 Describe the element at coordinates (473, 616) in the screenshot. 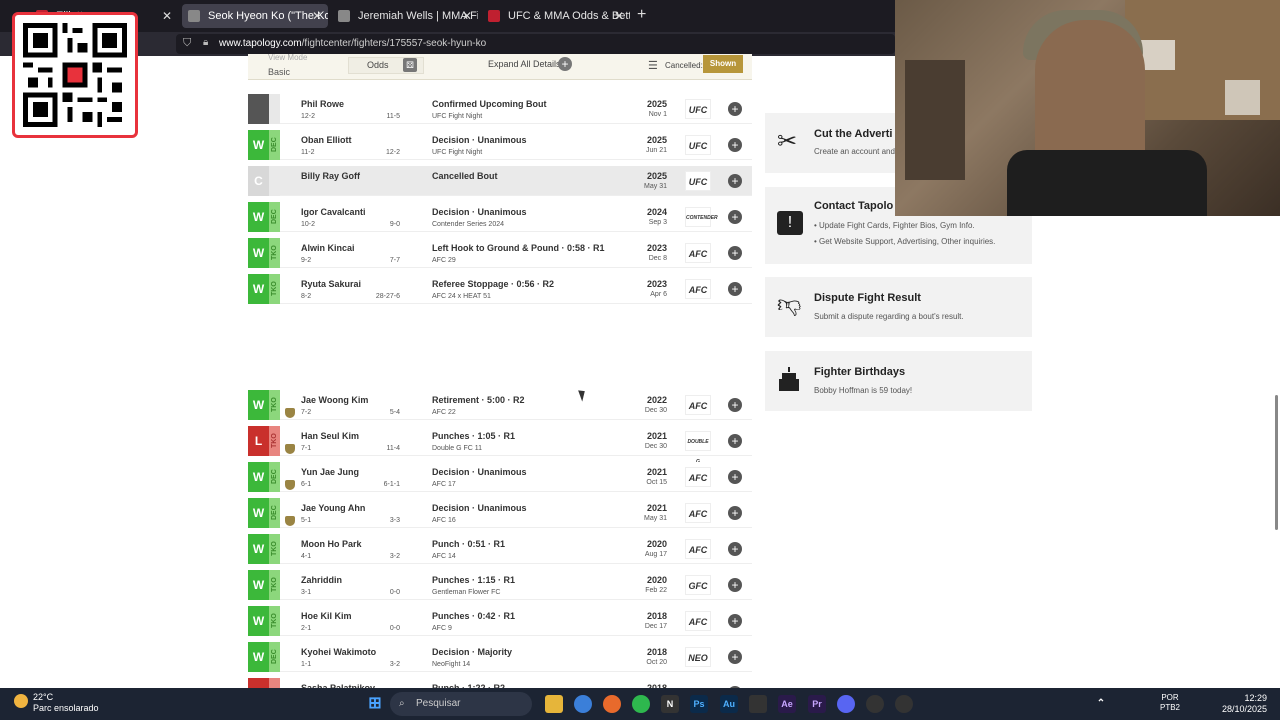

I see `bout-result-link: Punches · 0:42 · R1` at that location.